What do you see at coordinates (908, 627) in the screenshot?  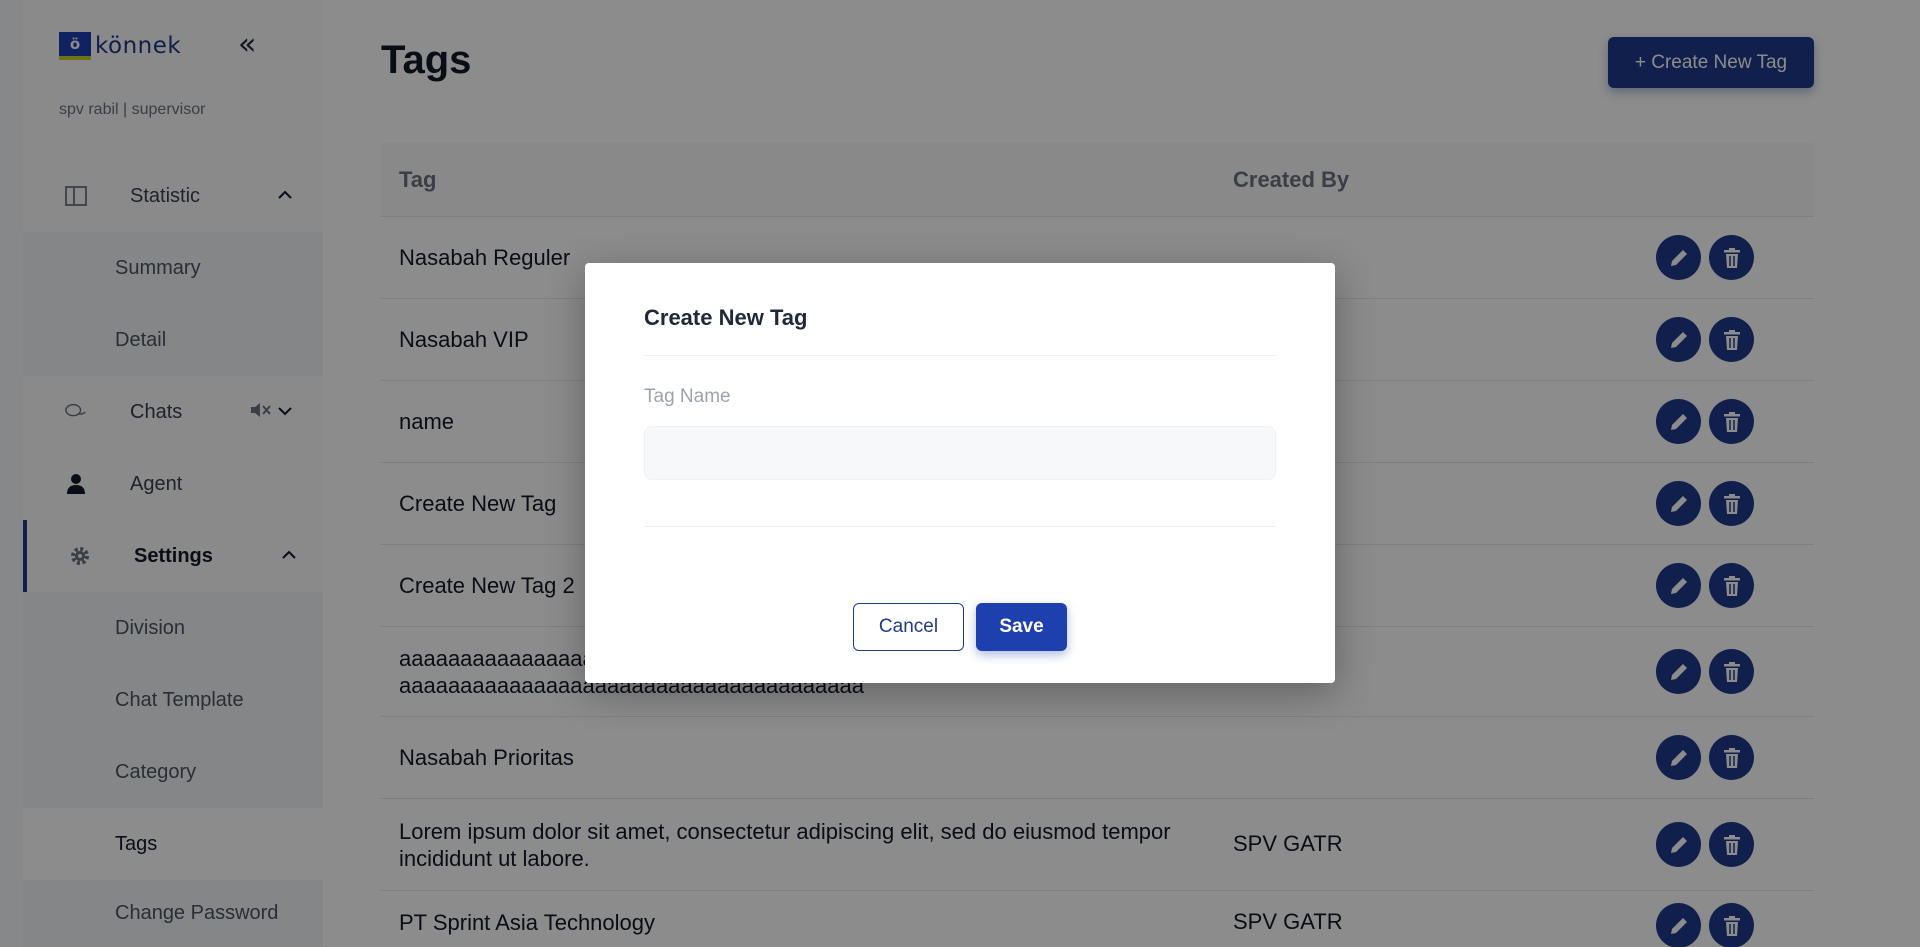 I see `cancel-button: Cancel` at bounding box center [908, 627].